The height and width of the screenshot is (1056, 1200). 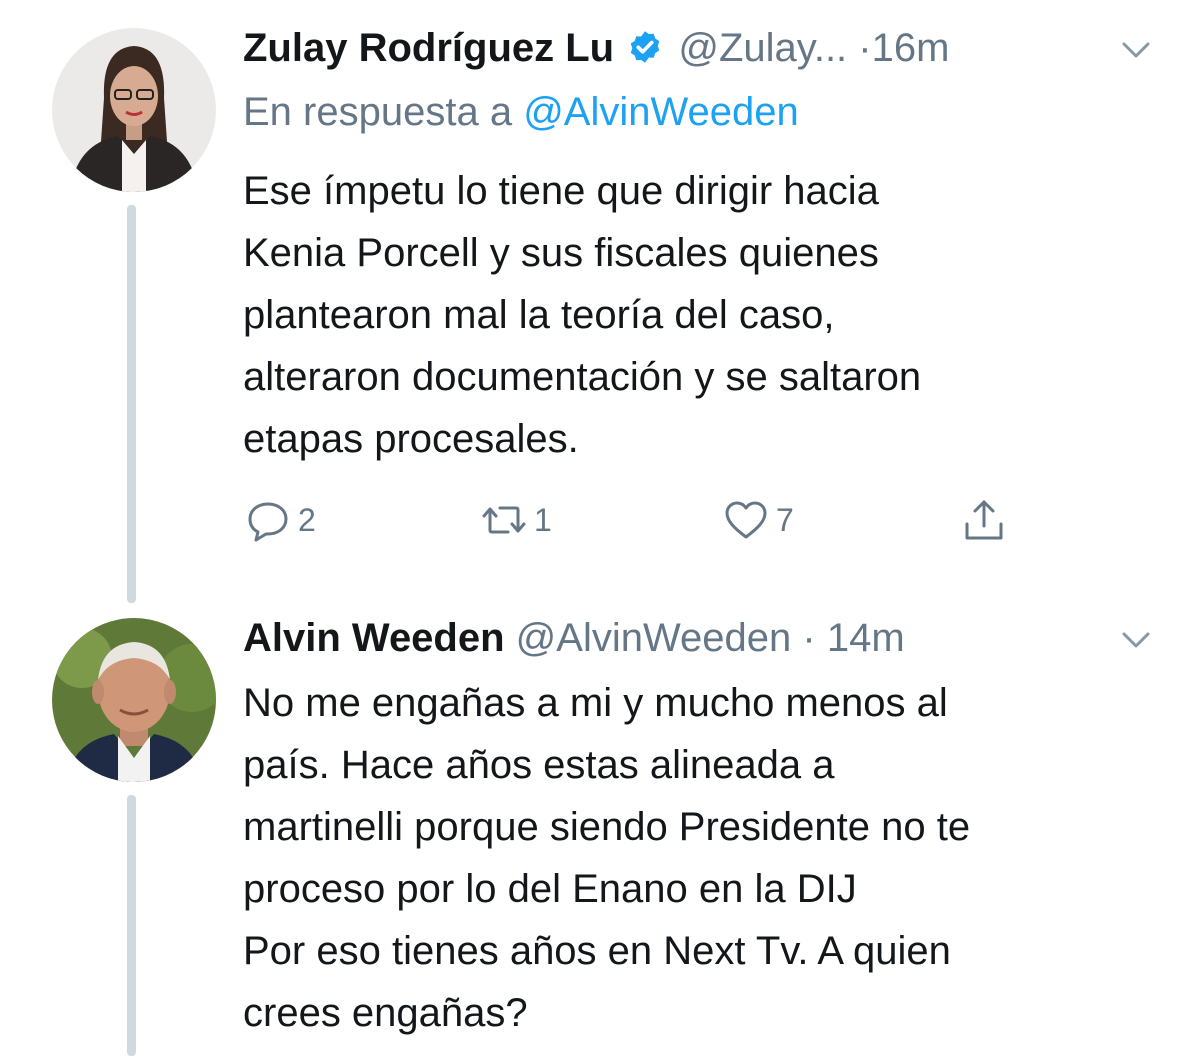 I want to click on reply-bubble-icon, so click(x=268, y=522).